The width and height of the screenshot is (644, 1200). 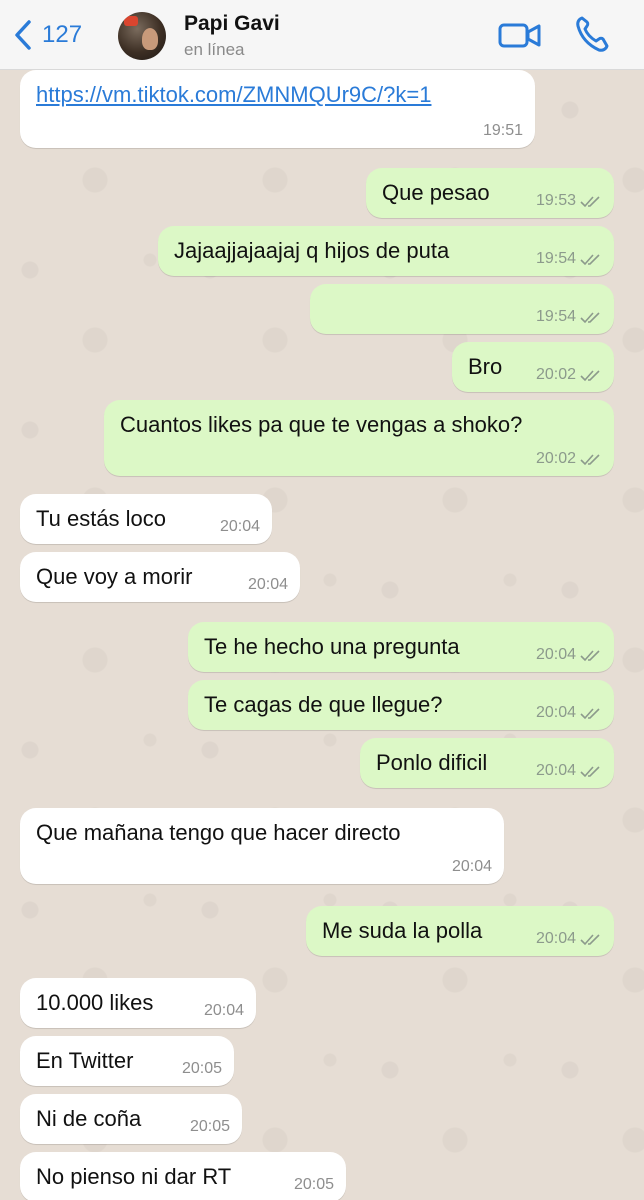 I want to click on message-bubble: Te he hecho una pregunta 20:04, so click(x=401, y=647).